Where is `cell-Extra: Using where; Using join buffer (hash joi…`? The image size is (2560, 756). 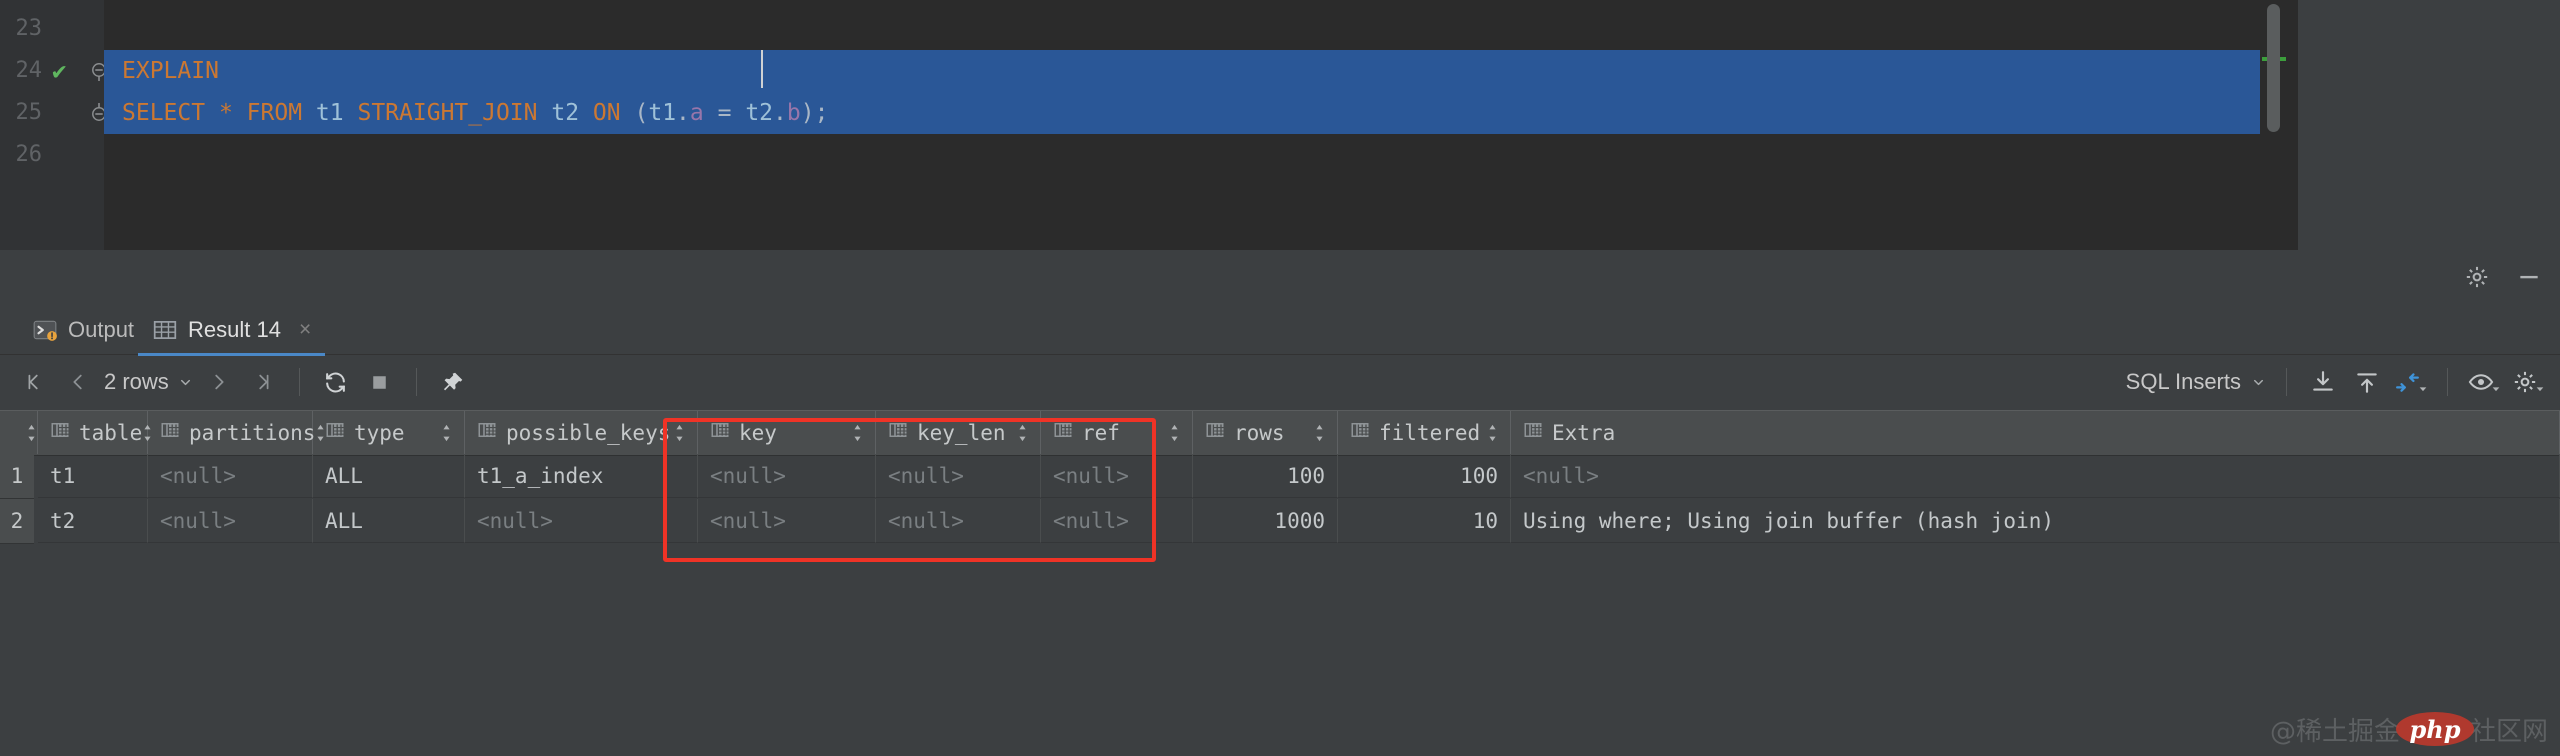 cell-Extra: Using where; Using join buffer (hash joi… is located at coordinates (2035, 521).